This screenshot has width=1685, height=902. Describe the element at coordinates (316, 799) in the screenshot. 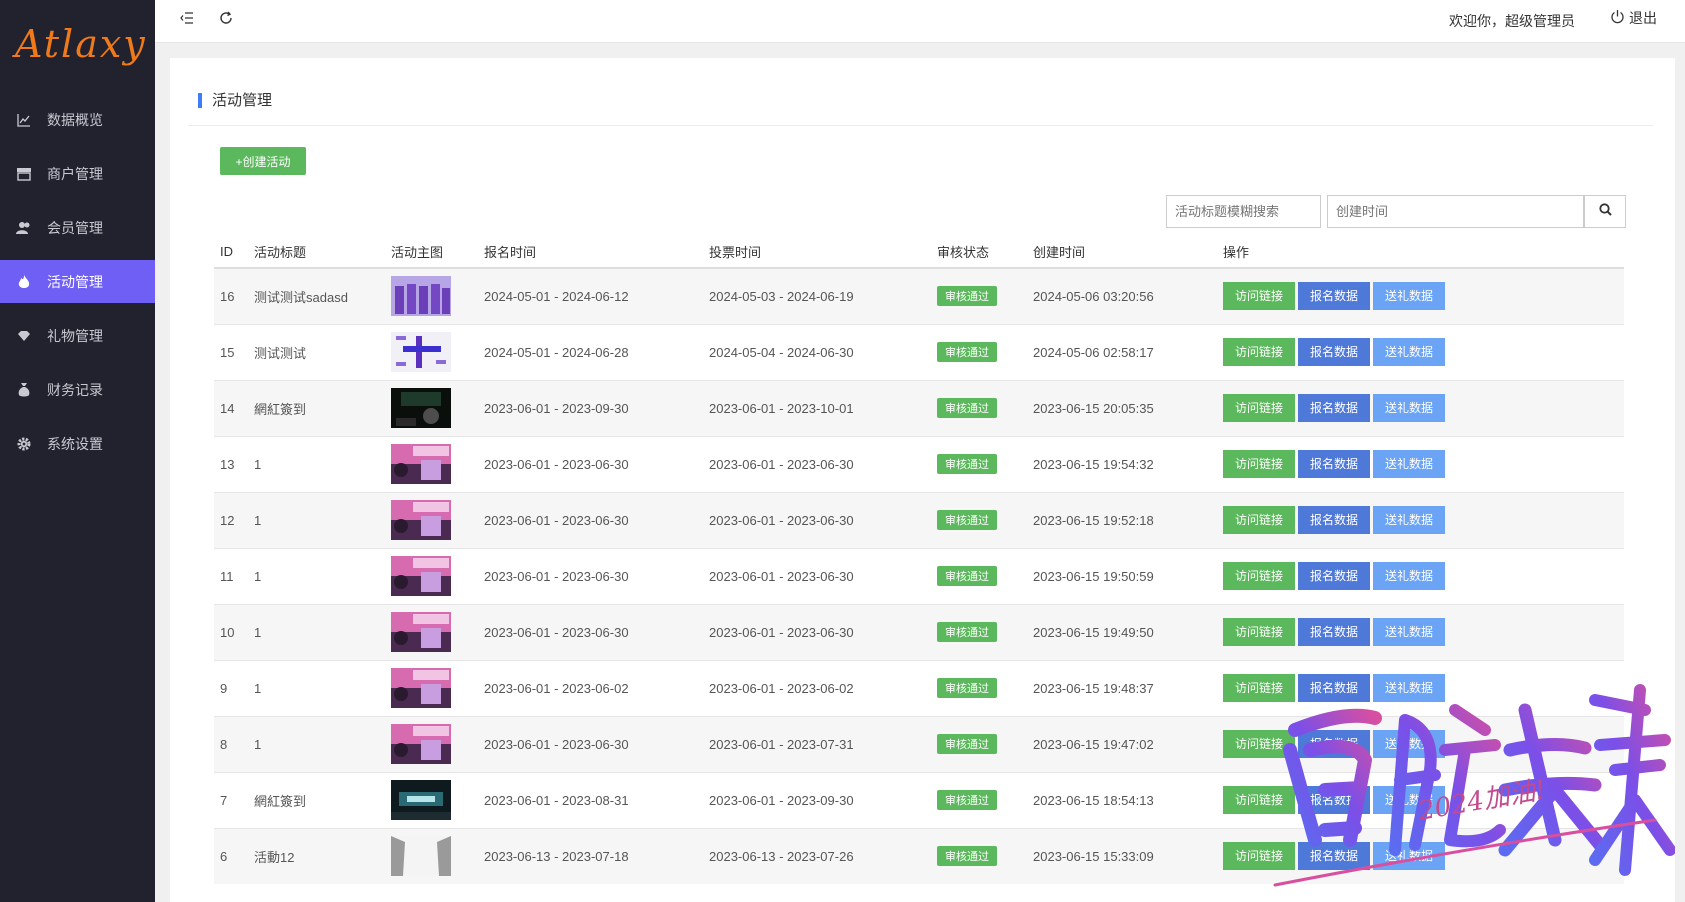

I see `cell-title: 網紅簽到` at that location.